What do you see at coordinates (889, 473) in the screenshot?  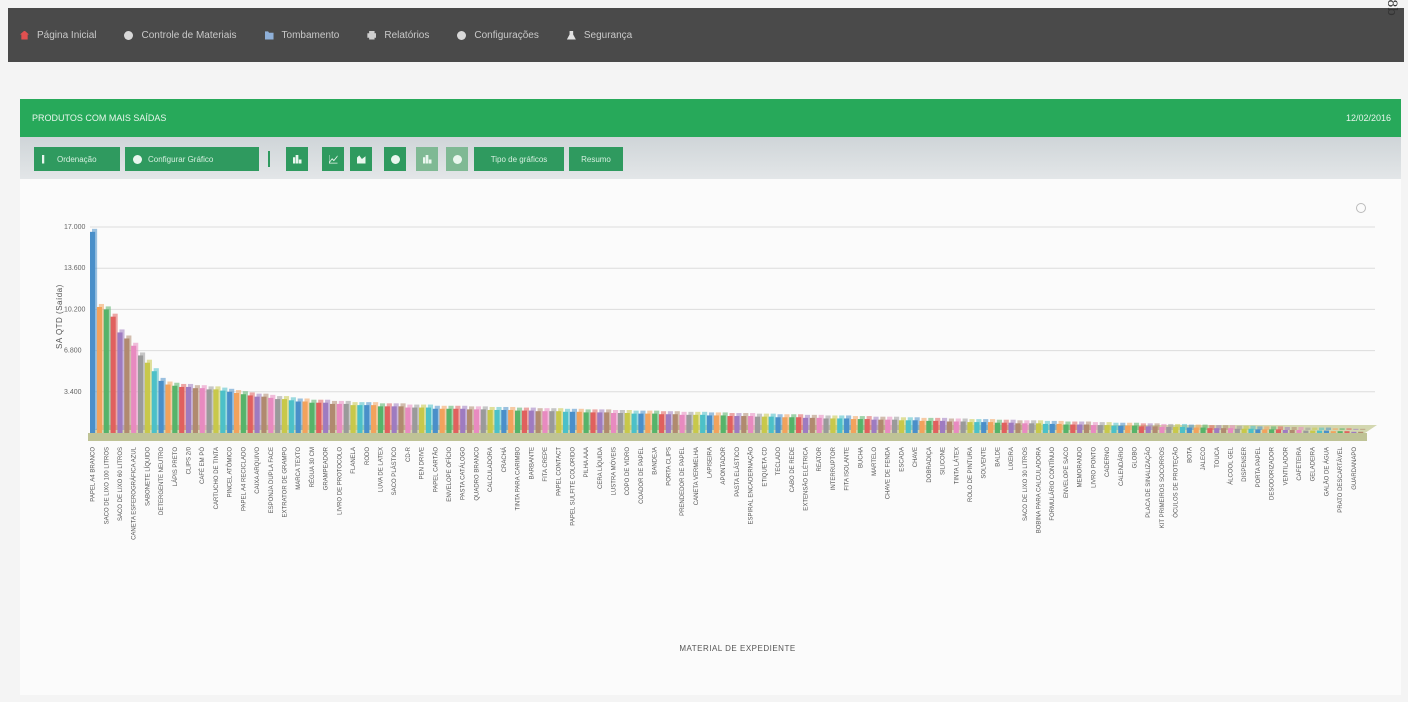 I see `x-tick-label: CHAVE DE FENDA` at bounding box center [889, 473].